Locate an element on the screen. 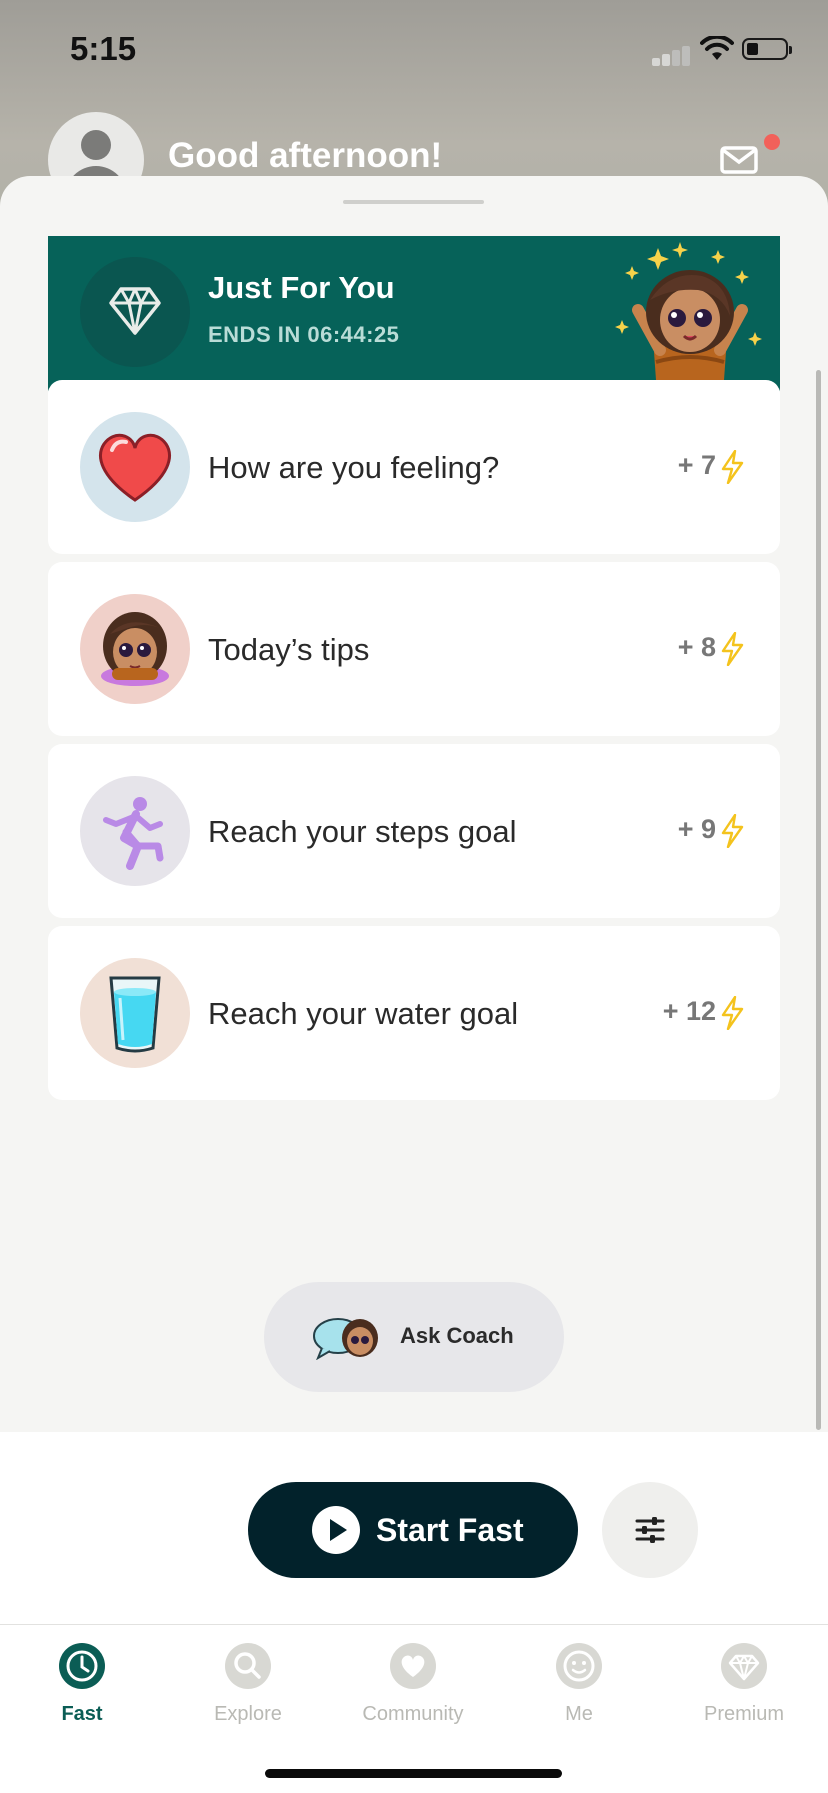 This screenshot has width=828, height=1793. task-card-feeling: How are you feeling? + 7 is located at coordinates (414, 467).